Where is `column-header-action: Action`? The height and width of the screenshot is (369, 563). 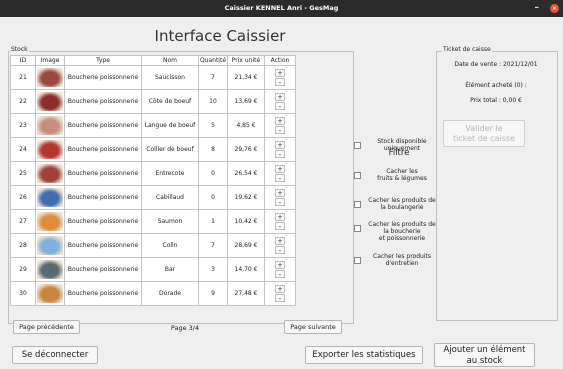 column-header-action: Action is located at coordinates (280, 60).